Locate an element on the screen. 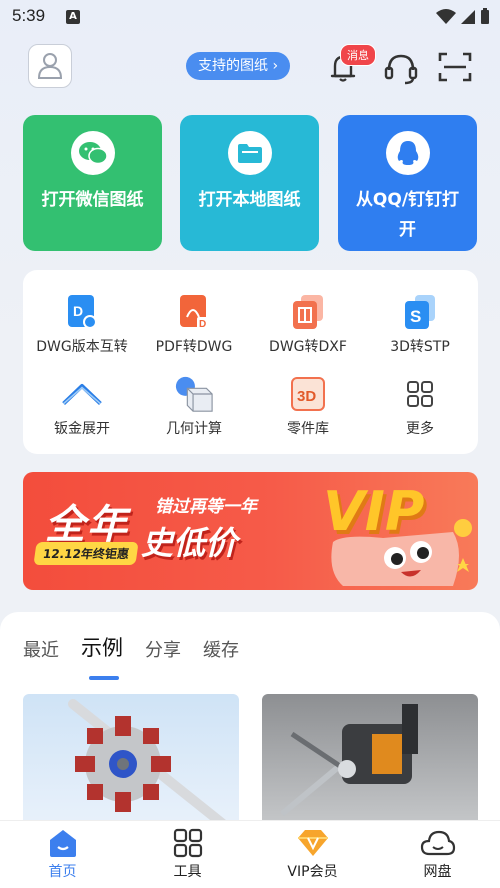 The image size is (500, 888). open-local-drawing-label: 打开本地图纸 is located at coordinates (249, 200).